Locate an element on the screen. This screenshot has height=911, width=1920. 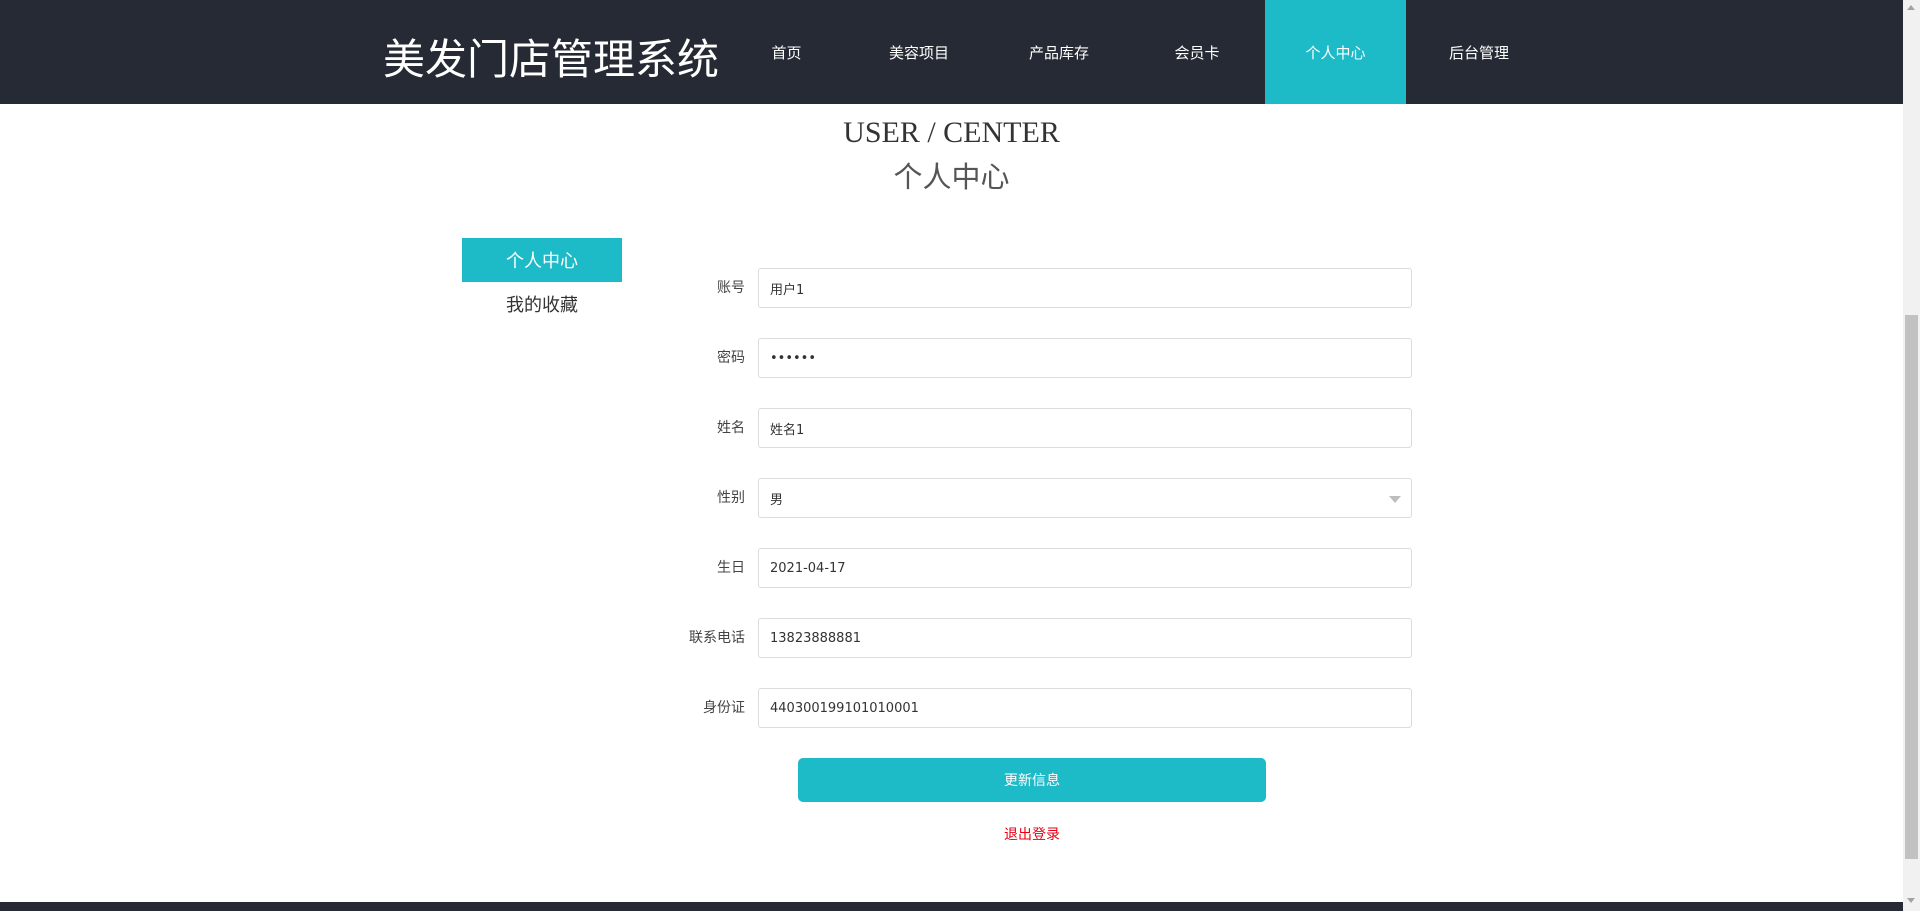
page-title-cn: 个人中心 is located at coordinates (951, 177).